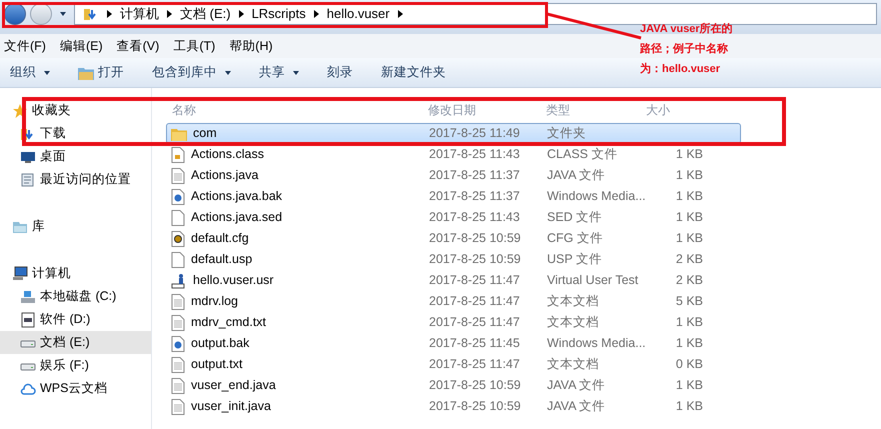 This screenshot has height=429, width=881. What do you see at coordinates (63, 14) in the screenshot?
I see `history-caret-icon` at bounding box center [63, 14].